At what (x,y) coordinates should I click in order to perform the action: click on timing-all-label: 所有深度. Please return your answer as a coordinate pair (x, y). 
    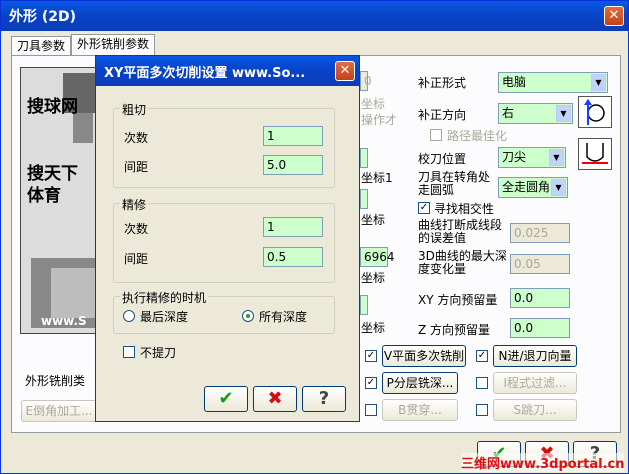
    Looking at the image, I should click on (283, 317).